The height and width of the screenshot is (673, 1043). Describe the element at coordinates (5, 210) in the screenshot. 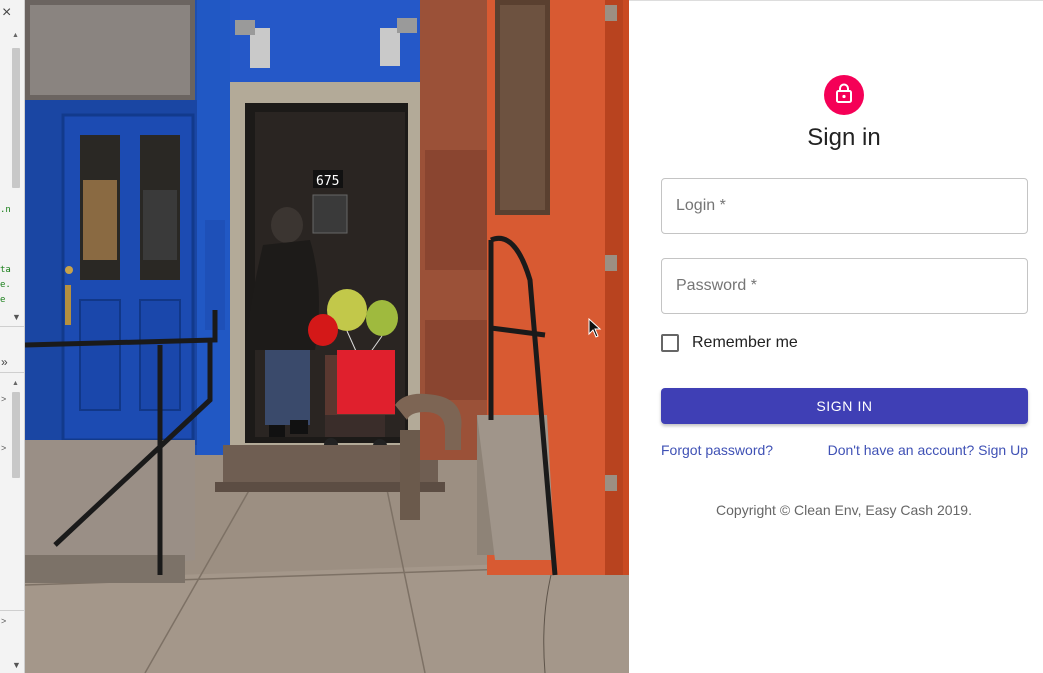

I see `code-fragment: .n` at that location.